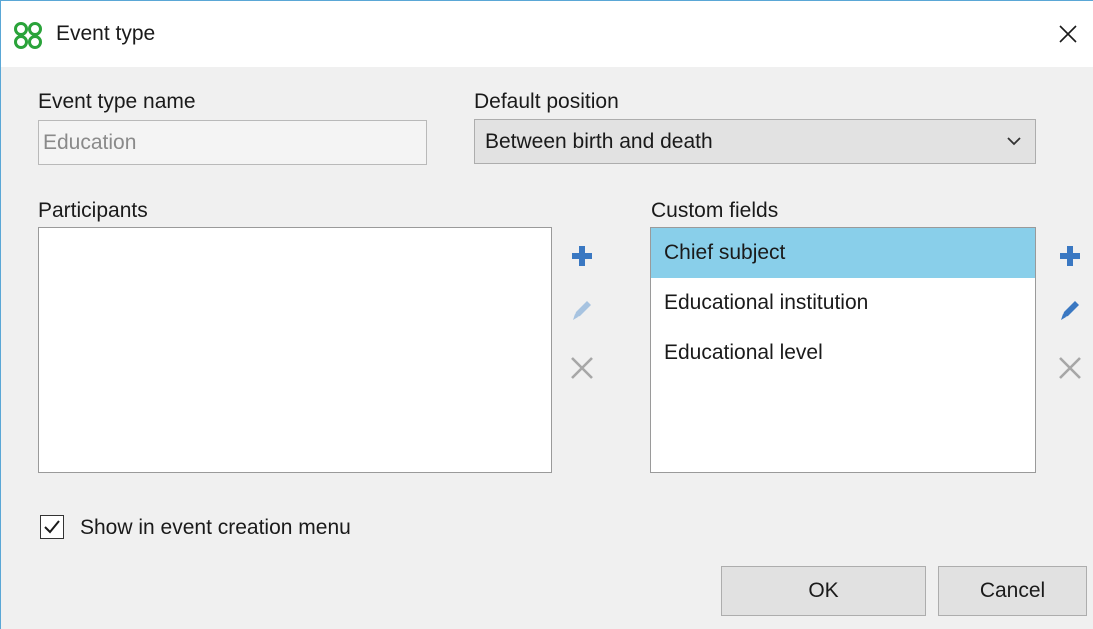 The image size is (1093, 629). What do you see at coordinates (843, 353) in the screenshot?
I see `list-item: Educational level` at bounding box center [843, 353].